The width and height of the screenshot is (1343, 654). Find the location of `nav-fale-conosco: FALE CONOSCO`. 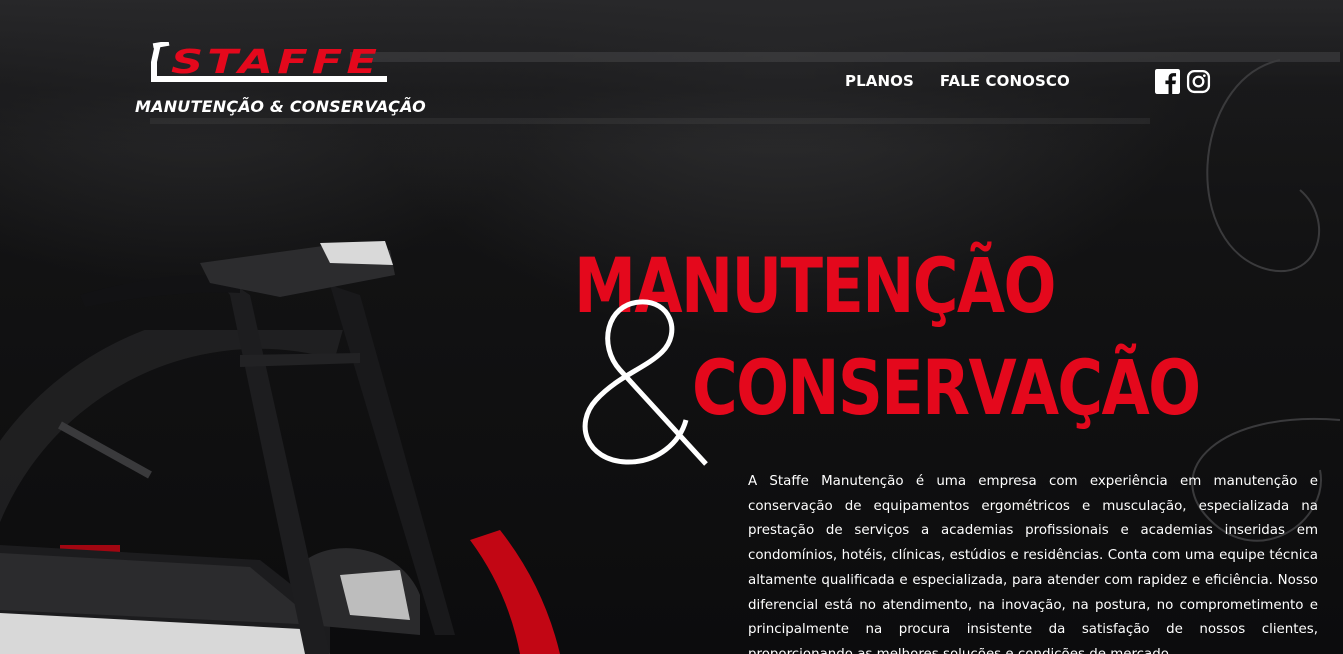

nav-fale-conosco: FALE CONOSCO is located at coordinates (1005, 81).